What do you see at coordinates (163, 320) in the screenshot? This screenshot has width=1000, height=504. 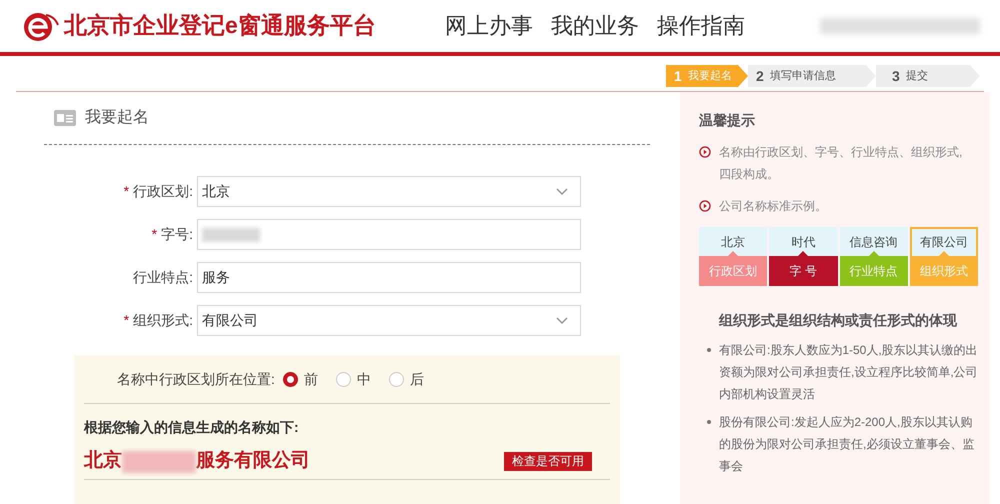 I see `field-label: 组织形式:` at bounding box center [163, 320].